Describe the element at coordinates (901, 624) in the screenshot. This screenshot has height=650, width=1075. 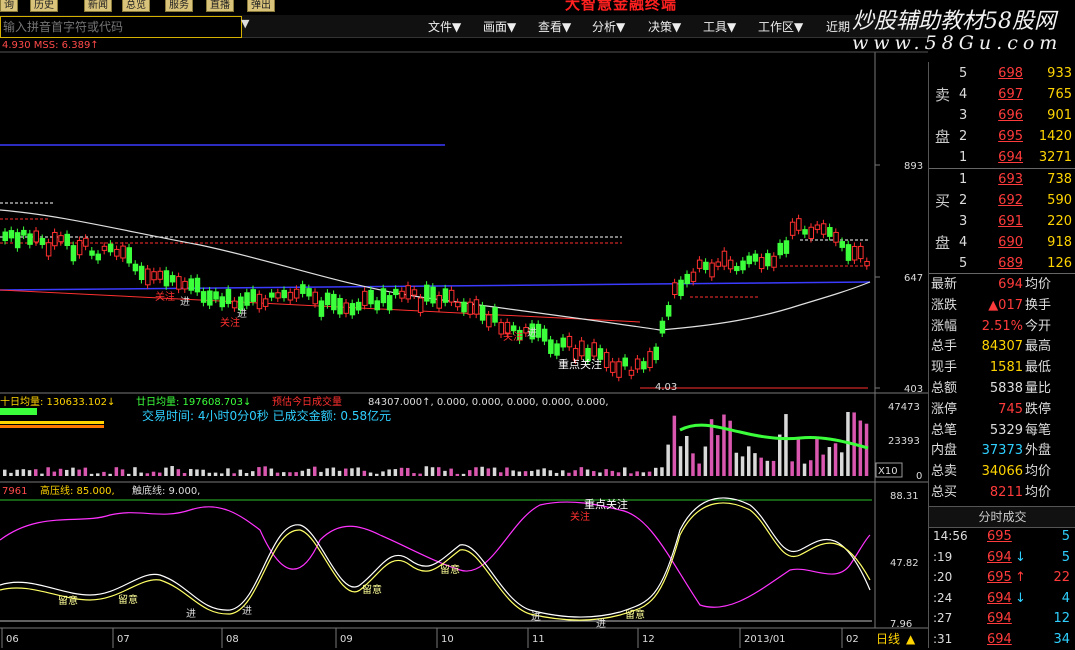
I see `osc-tick-low: 7.96` at that location.